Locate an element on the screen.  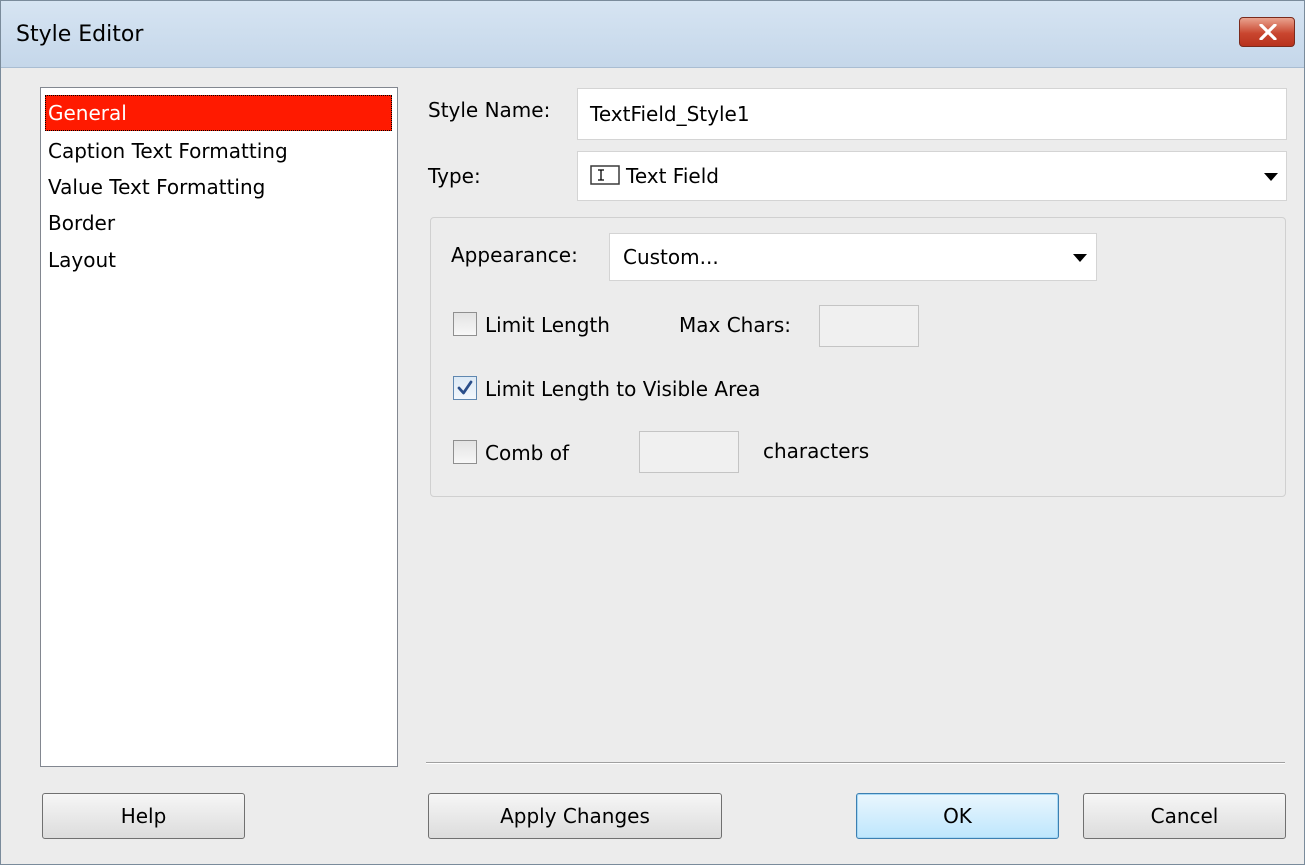
sidebar-item-value-text-formatting: Value Text Formatting is located at coordinates (155, 187).